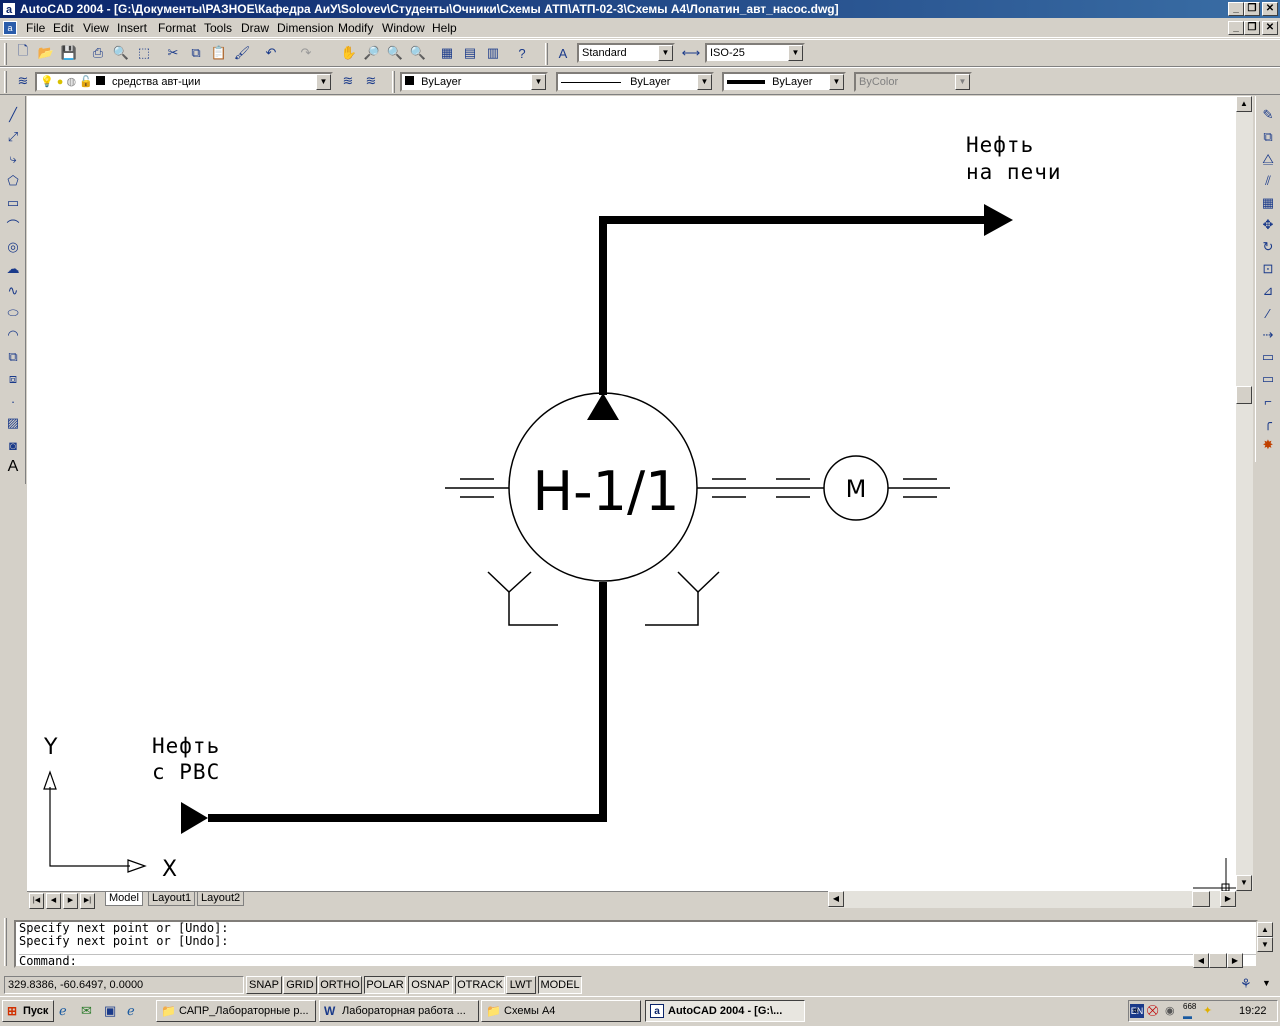  Describe the element at coordinates (13, 181) in the screenshot. I see `polygon-icon: ⬠` at that location.